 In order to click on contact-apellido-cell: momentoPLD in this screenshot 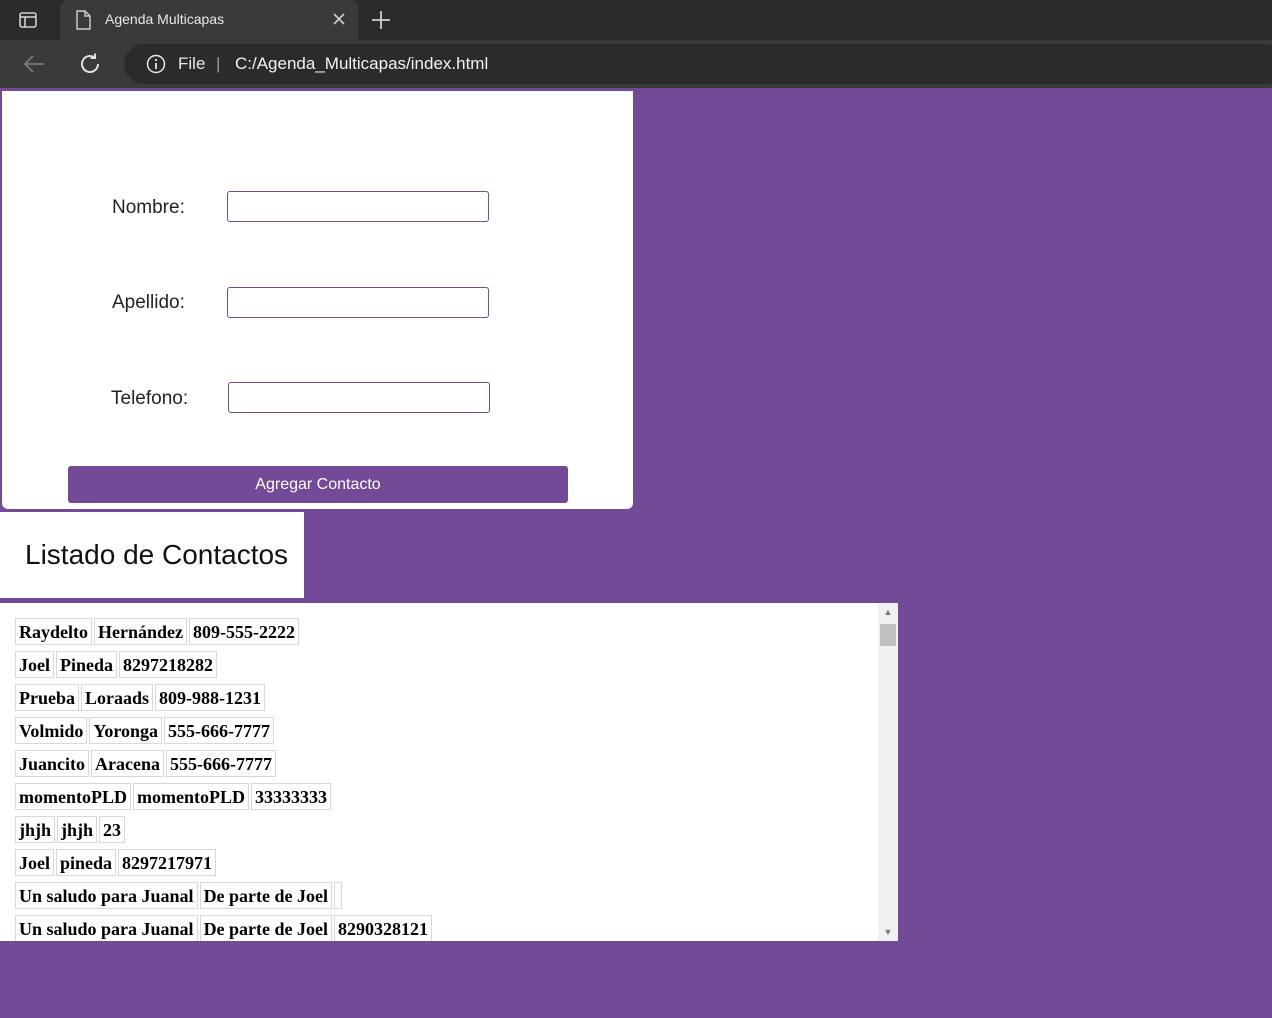, I will do `click(190, 796)`.